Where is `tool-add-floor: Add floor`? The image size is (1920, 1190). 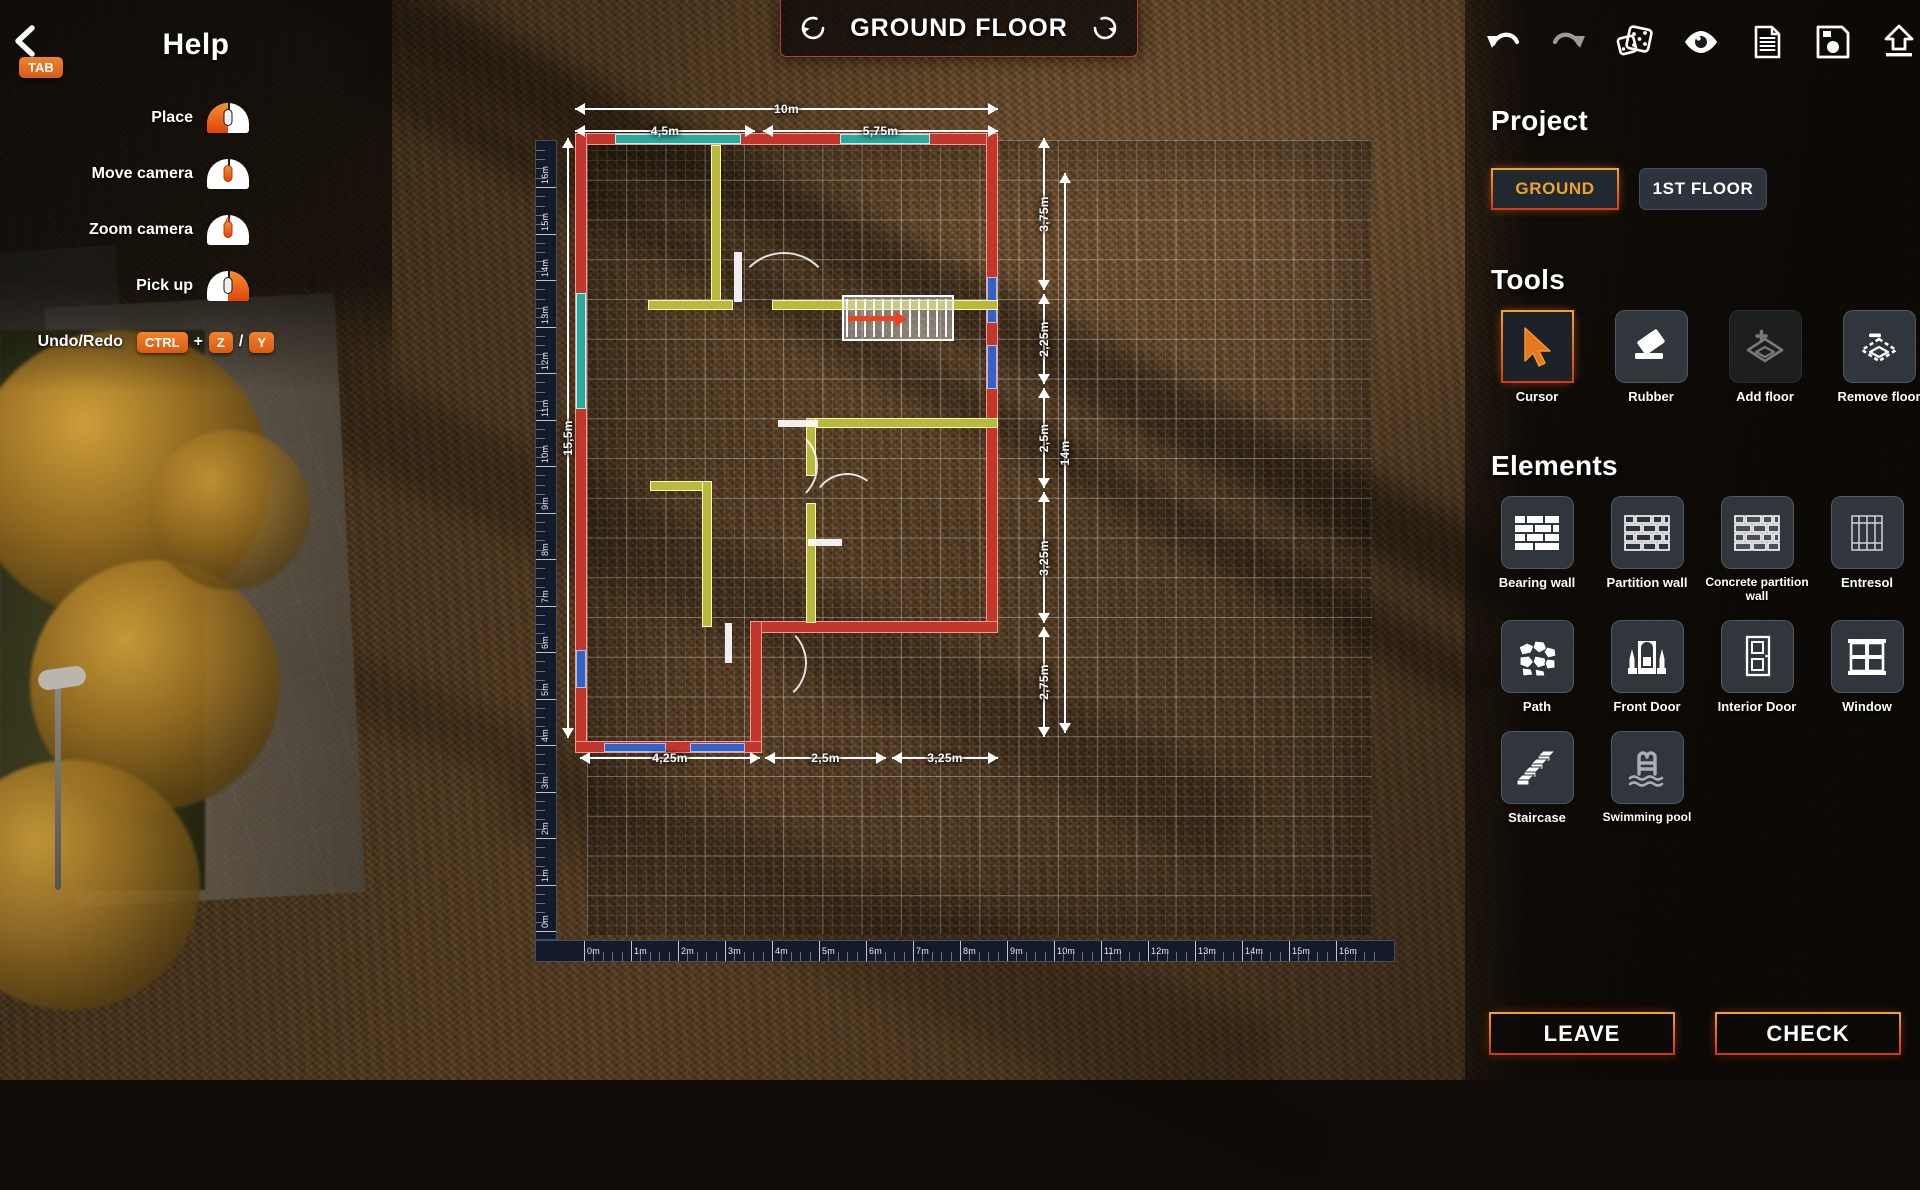
tool-add-floor: Add floor is located at coordinates (1765, 357).